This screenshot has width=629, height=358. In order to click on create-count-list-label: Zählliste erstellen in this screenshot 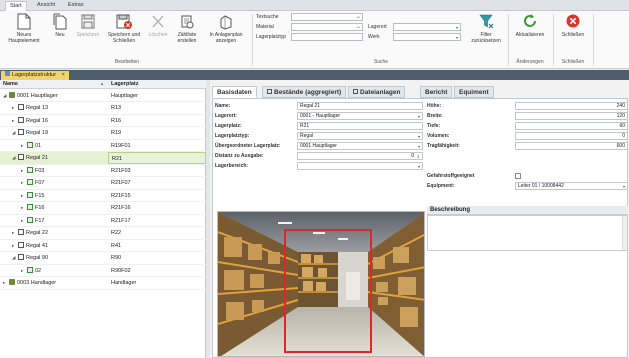, I will do `click(187, 38)`.